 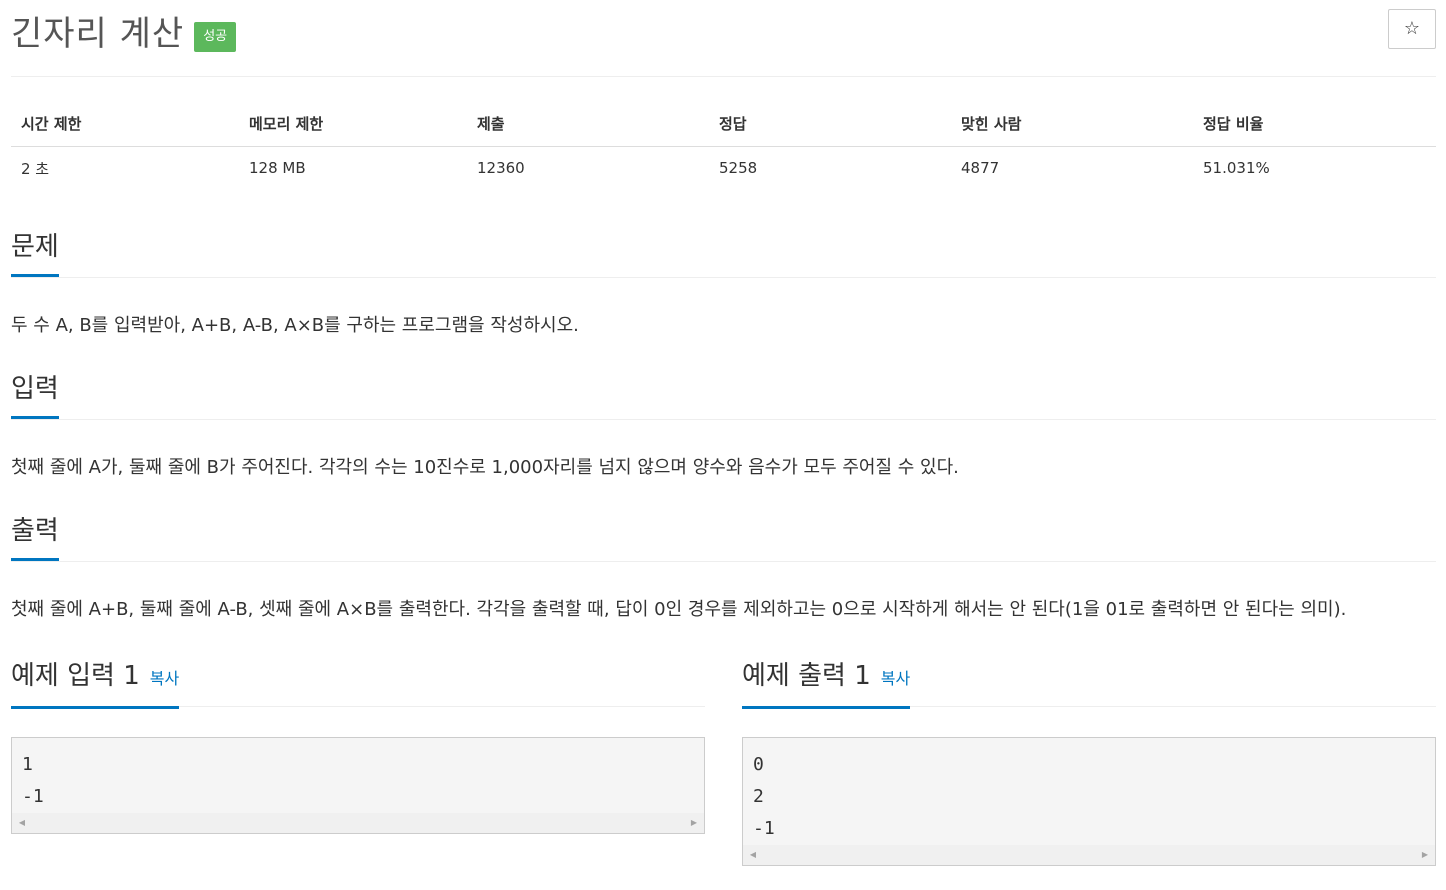 What do you see at coordinates (588, 123) in the screenshot?
I see `header-submissions: 제출` at bounding box center [588, 123].